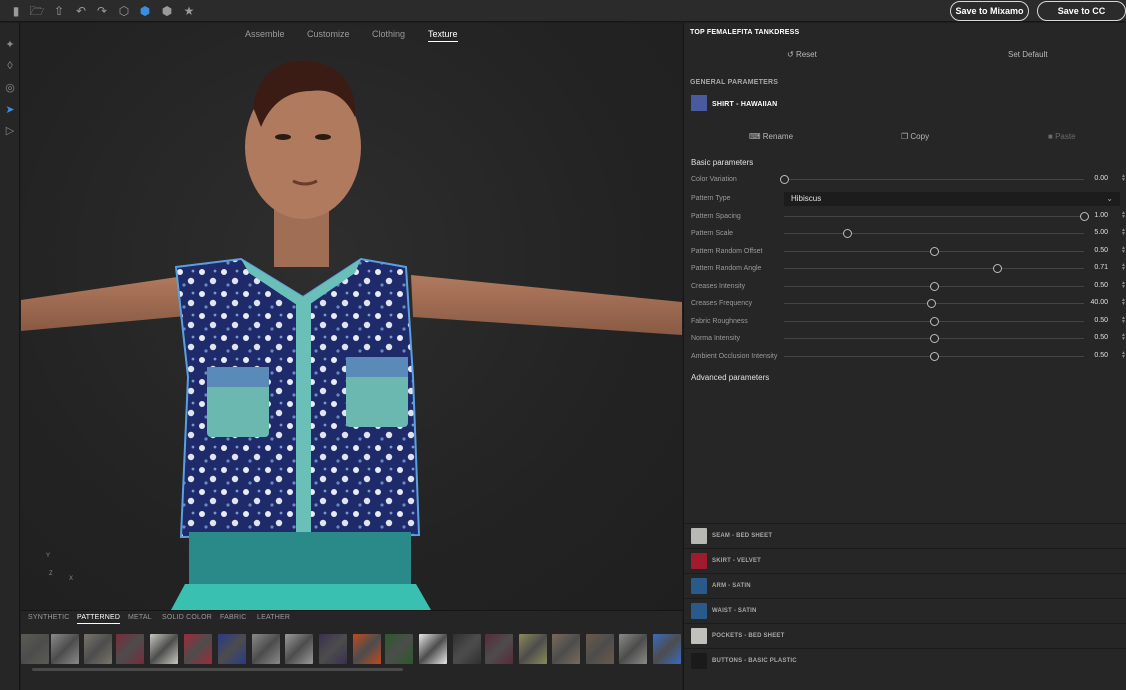 The width and height of the screenshot is (1126, 690). I want to click on pan-icon: ◊, so click(10, 66).